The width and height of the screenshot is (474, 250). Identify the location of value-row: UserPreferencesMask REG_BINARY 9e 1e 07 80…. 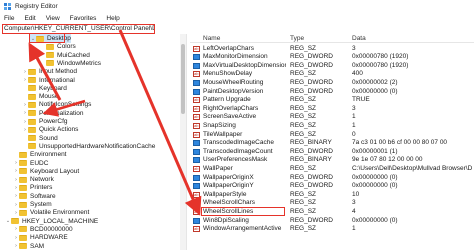
(332, 160).